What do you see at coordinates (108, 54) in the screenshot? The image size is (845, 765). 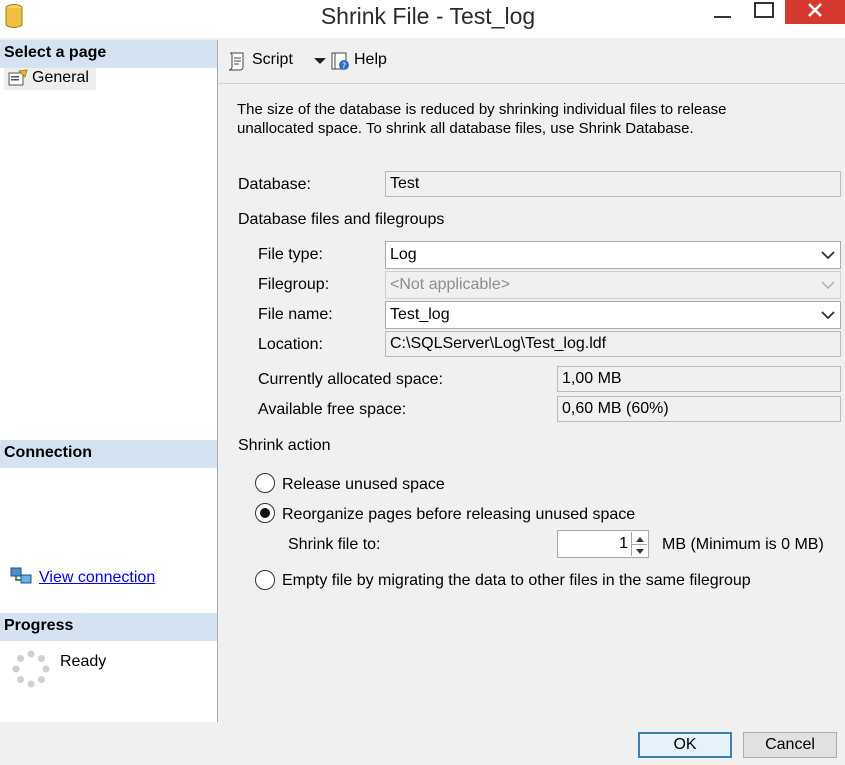 I see `select-page-header: Select a page` at bounding box center [108, 54].